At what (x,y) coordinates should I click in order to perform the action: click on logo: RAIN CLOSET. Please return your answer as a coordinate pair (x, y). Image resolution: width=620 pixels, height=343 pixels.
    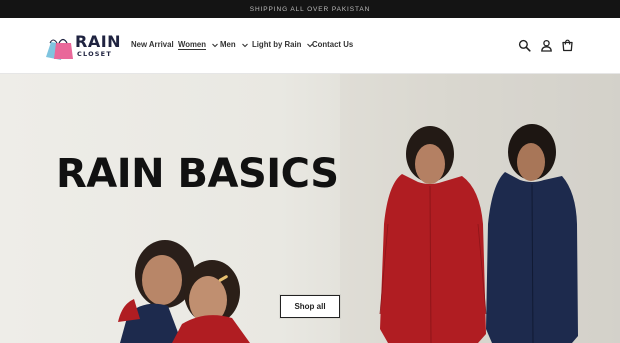
    Looking at the image, I should click on (82, 47).